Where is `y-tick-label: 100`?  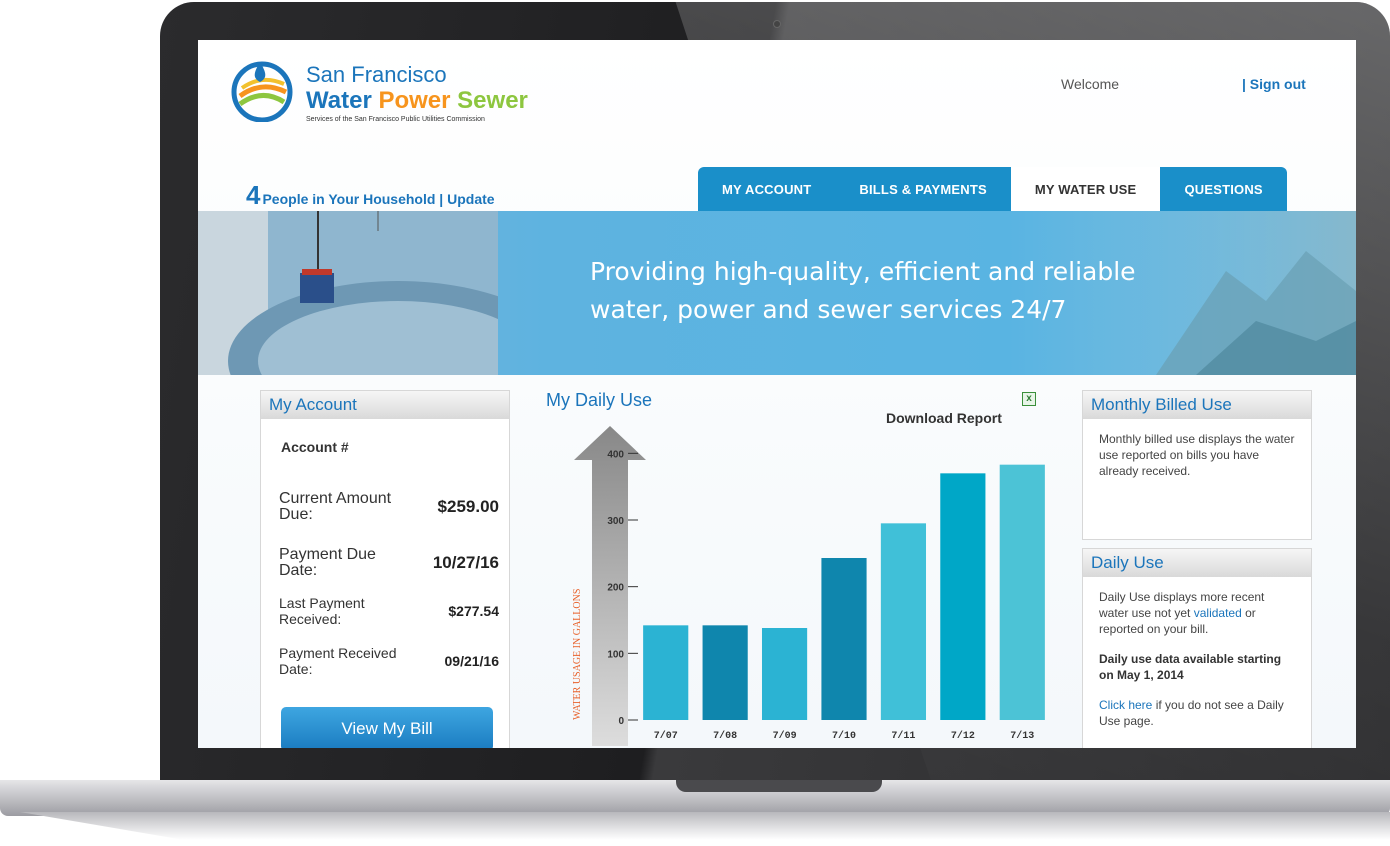 y-tick-label: 100 is located at coordinates (615, 654).